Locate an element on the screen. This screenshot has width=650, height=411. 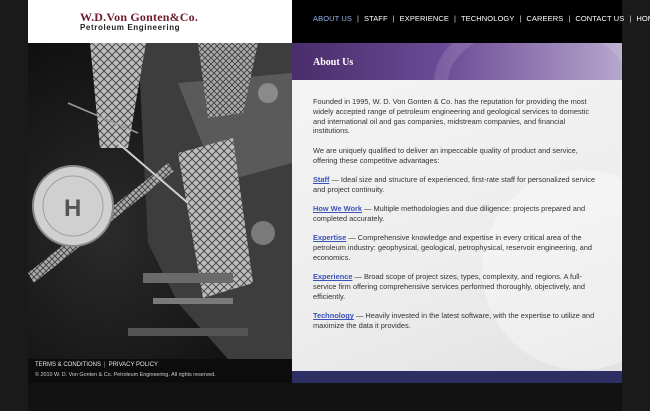
how-we-work-link: How We Work is located at coordinates (337, 208).